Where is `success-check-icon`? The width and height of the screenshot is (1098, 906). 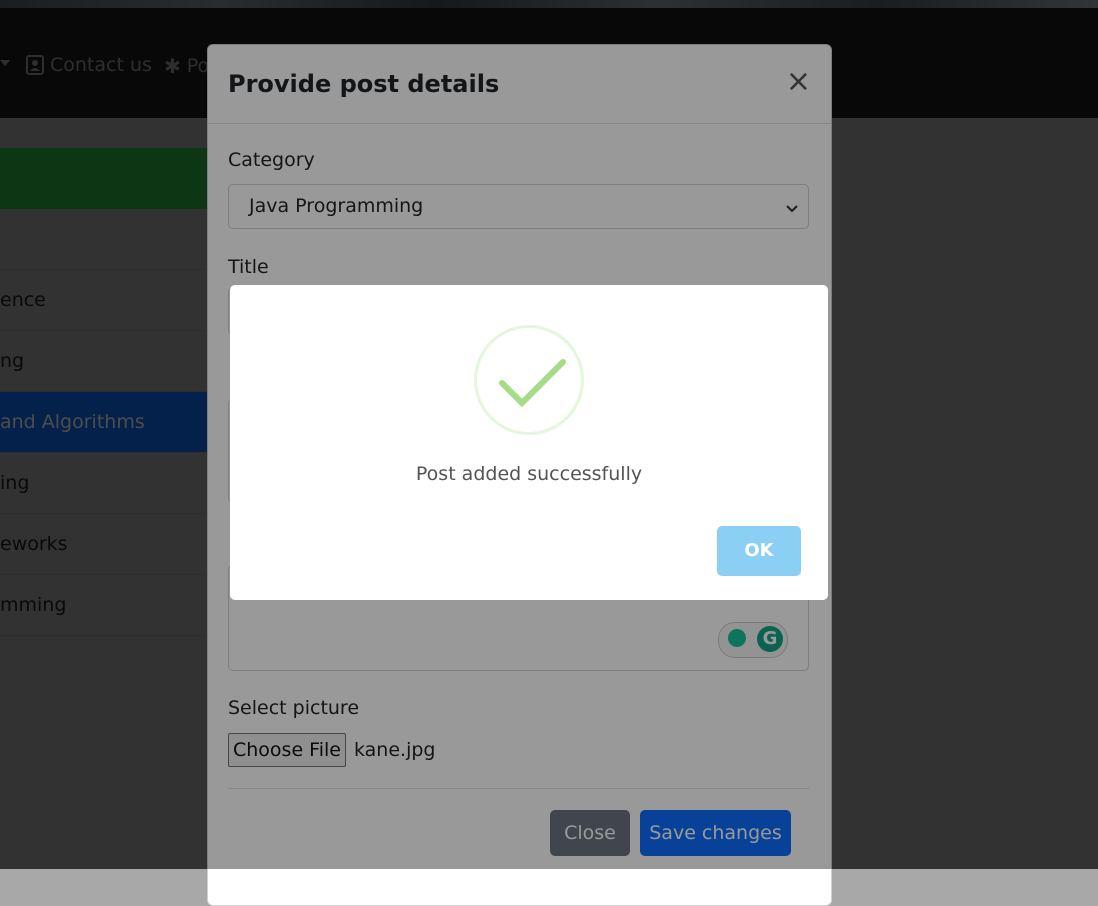 success-check-icon is located at coordinates (529, 380).